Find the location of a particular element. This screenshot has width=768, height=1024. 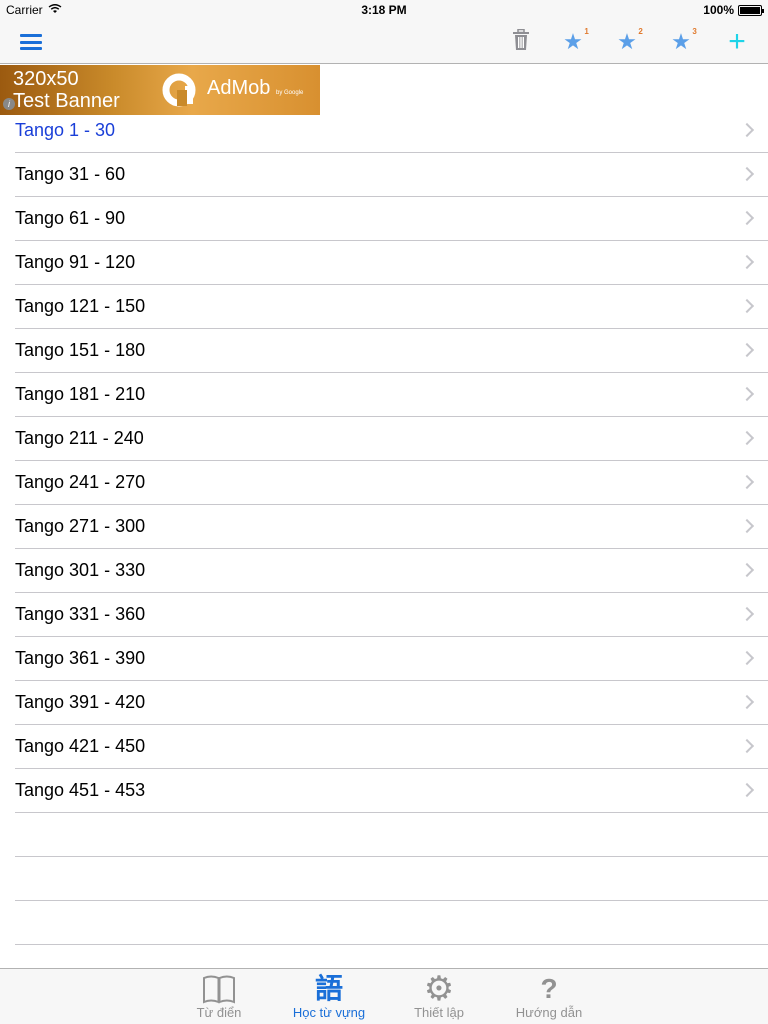

tab-dictionary: Từ điển is located at coordinates (219, 996).